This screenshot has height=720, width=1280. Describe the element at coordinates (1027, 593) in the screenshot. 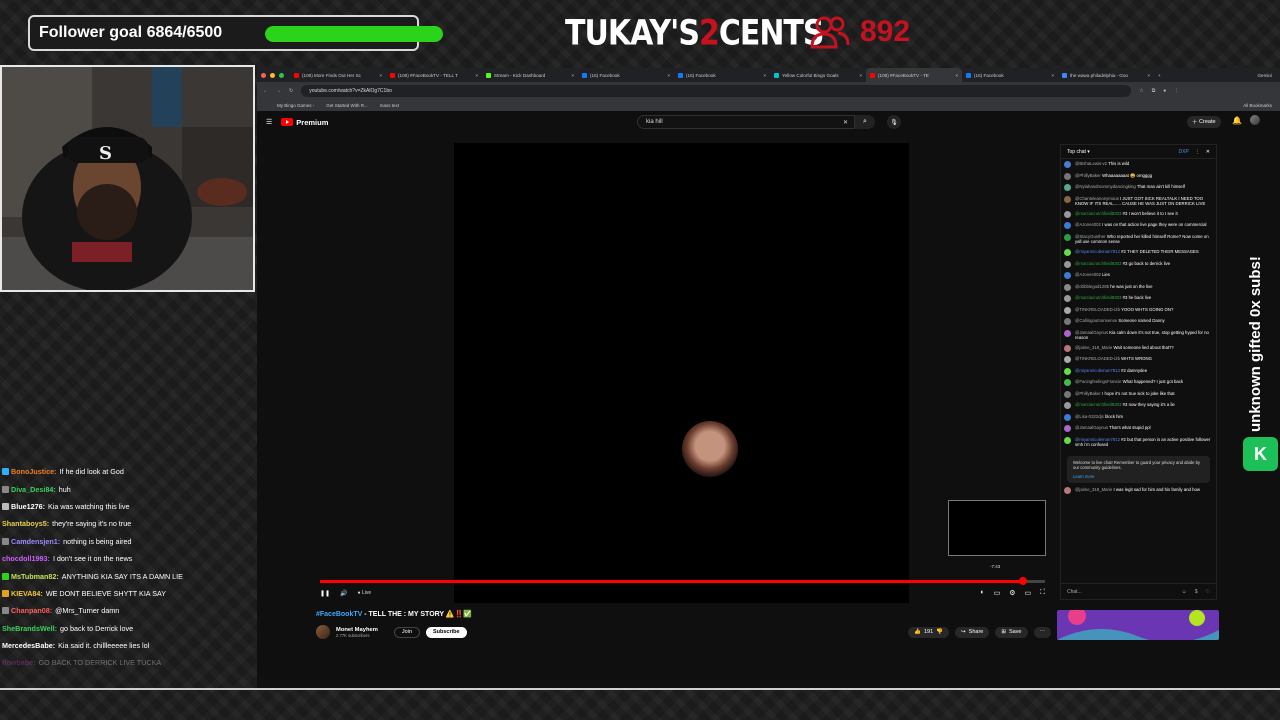

I see `theater-mode-icon: ▭` at that location.